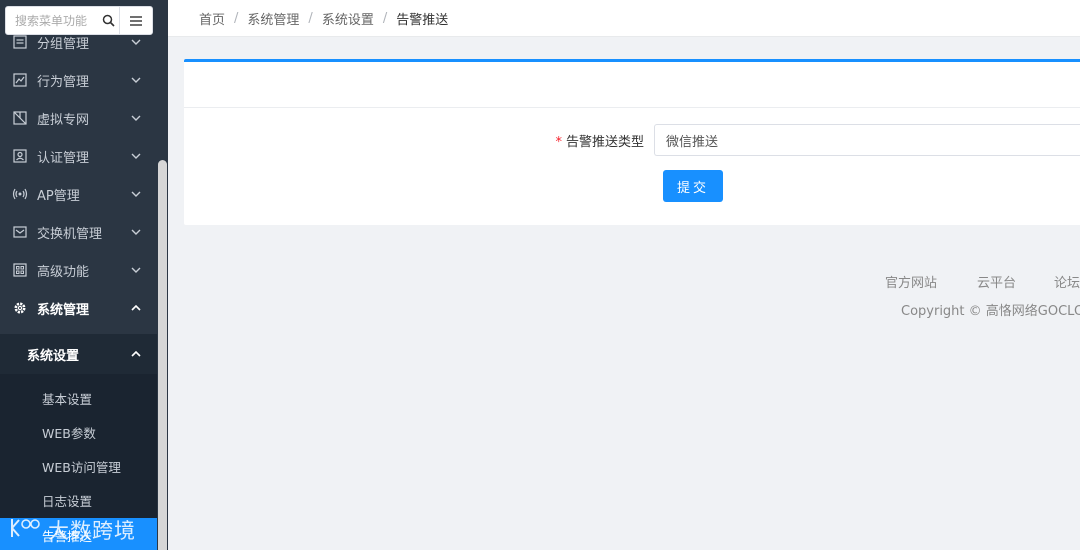 This screenshot has width=1080, height=550. What do you see at coordinates (348, 18) in the screenshot?
I see `breadcrumb-system-settings: 系统设置` at bounding box center [348, 18].